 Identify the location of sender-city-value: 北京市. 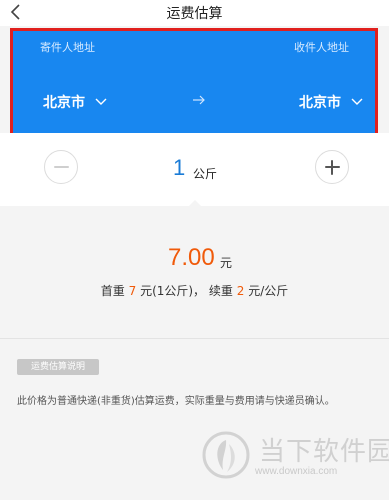
(64, 103).